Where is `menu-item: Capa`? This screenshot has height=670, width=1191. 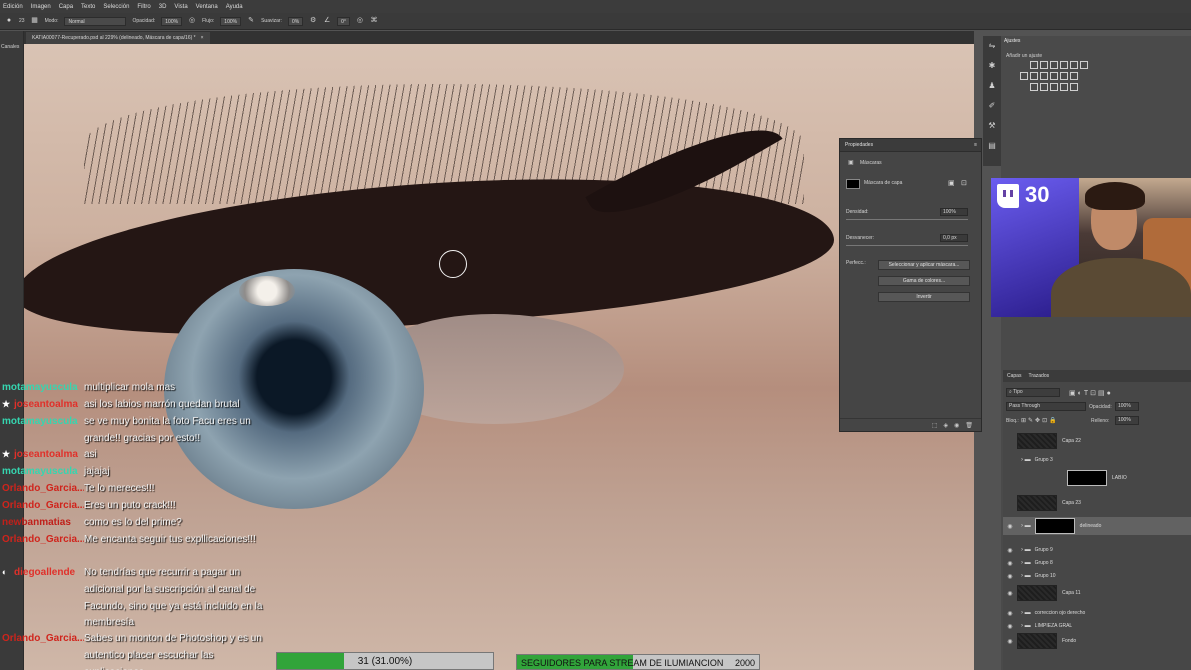 menu-item: Capa is located at coordinates (66, 7).